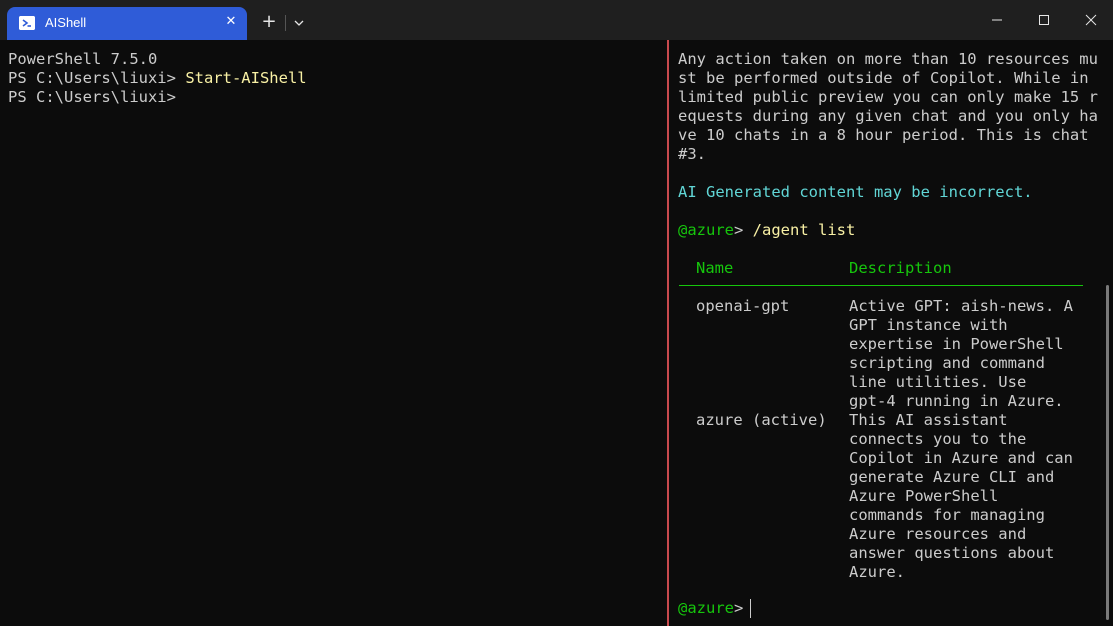 The image size is (1113, 626). What do you see at coordinates (299, 23) in the screenshot?
I see `chevron-down-icon` at bounding box center [299, 23].